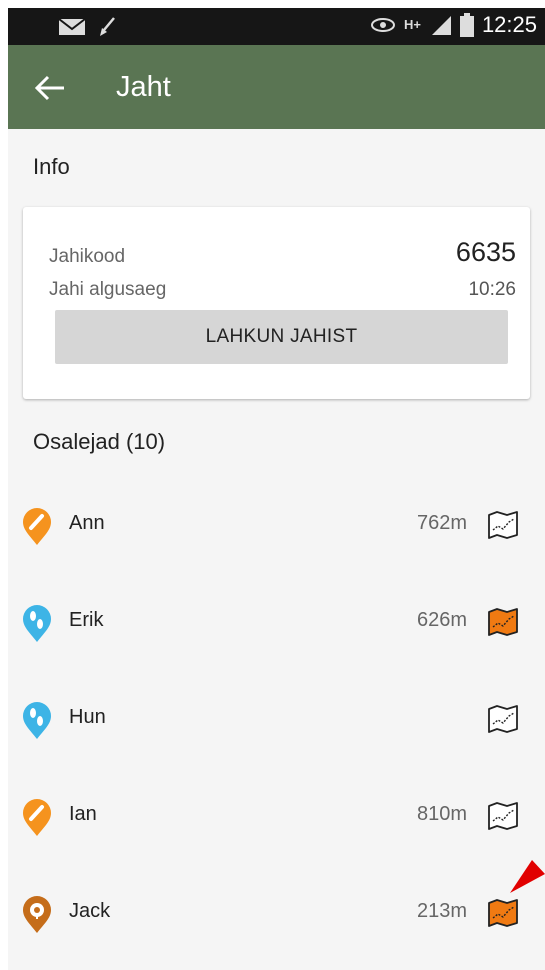 The height and width of the screenshot is (970, 545). What do you see at coordinates (51, 166) in the screenshot?
I see `info-section-title: Info` at bounding box center [51, 166].